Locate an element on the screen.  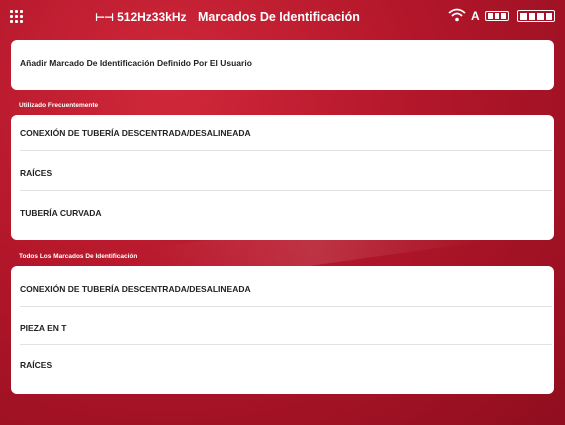
keyboard-icon is located at coordinates (497, 16).